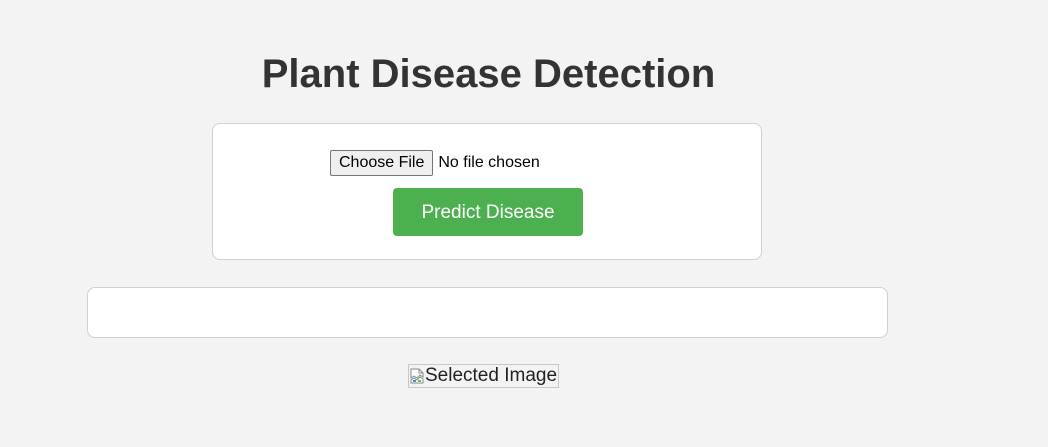  I want to click on file-status-text: No file chosen, so click(489, 162).